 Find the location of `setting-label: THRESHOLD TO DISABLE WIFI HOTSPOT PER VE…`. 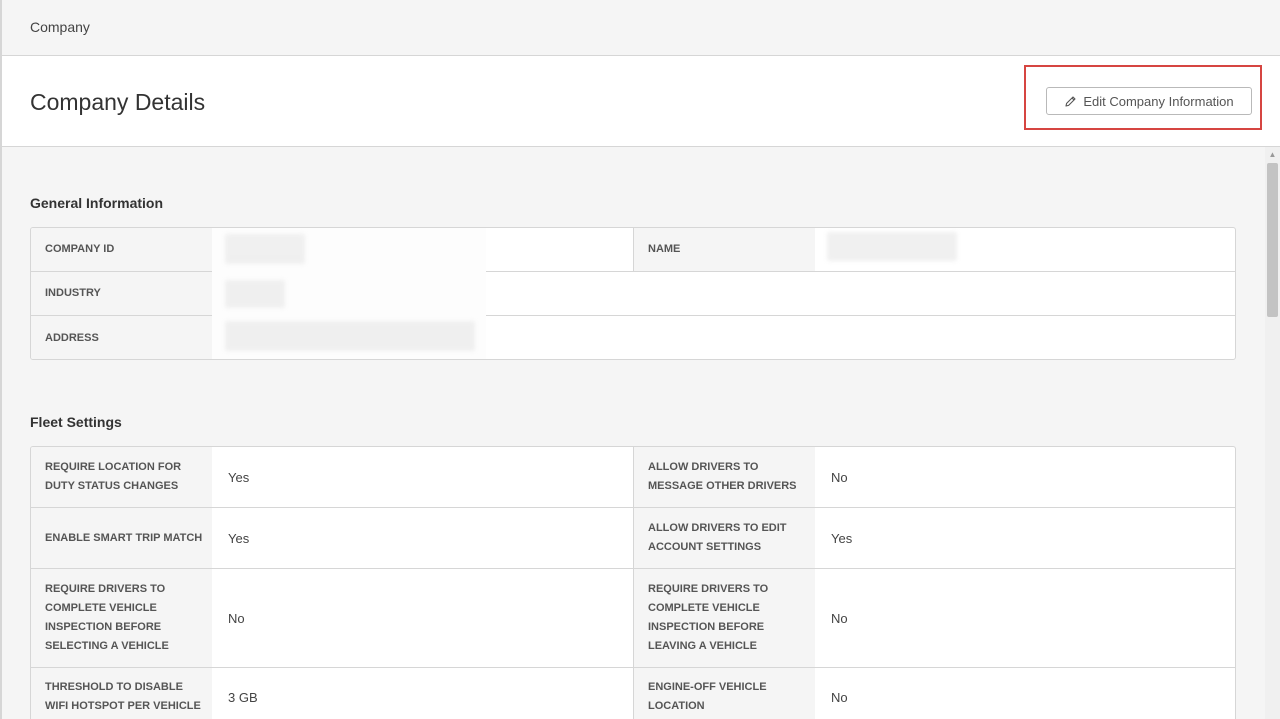

setting-label: THRESHOLD TO DISABLE WIFI HOTSPOT PER VE… is located at coordinates (121, 693).